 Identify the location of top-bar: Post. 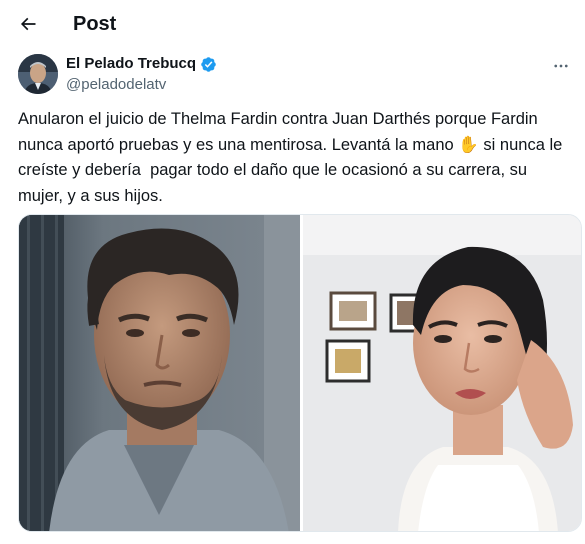
(292, 24).